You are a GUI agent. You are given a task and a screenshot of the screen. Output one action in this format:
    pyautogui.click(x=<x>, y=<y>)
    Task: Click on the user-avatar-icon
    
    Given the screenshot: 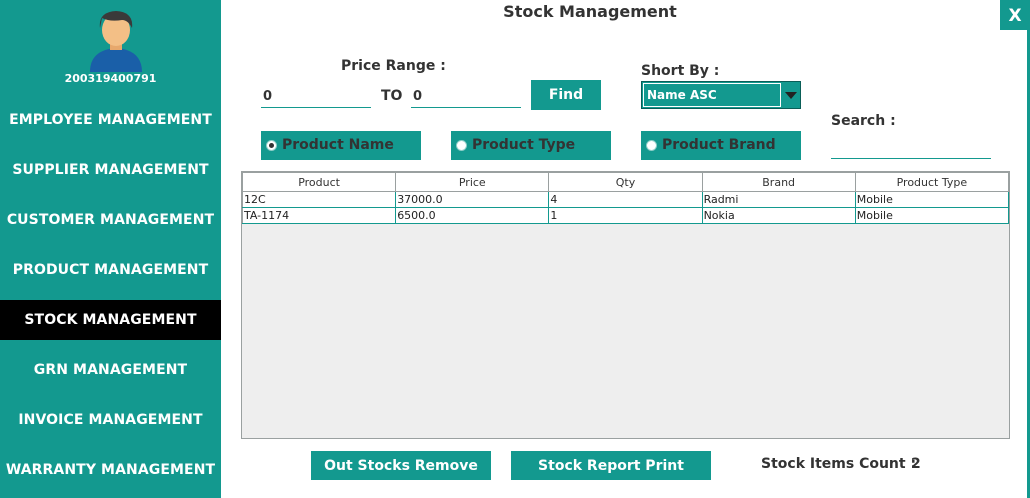 What is the action you would take?
    pyautogui.click(x=116, y=41)
    